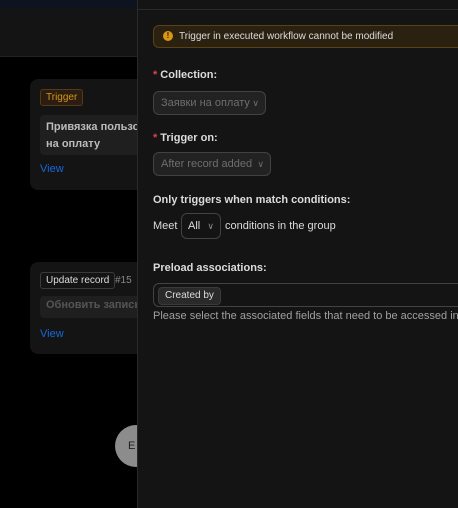 This screenshot has height=508, width=458. What do you see at coordinates (132, 446) in the screenshot?
I see `end-node-label: E` at bounding box center [132, 446].